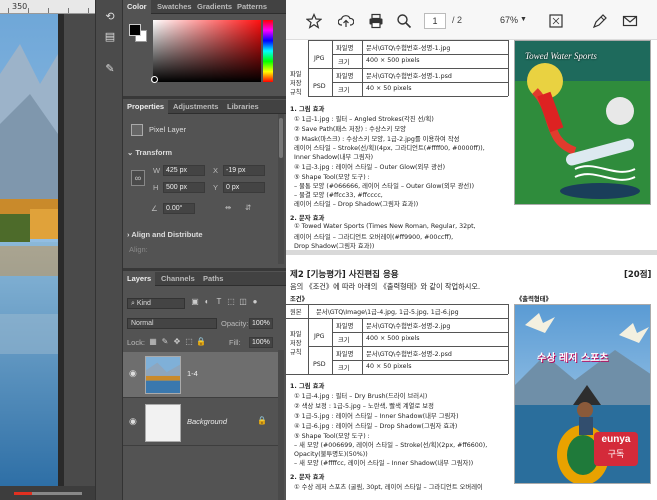 This screenshot has width=657, height=500. What do you see at coordinates (268, 51) in the screenshot?
I see `hue-slider` at bounding box center [268, 51].